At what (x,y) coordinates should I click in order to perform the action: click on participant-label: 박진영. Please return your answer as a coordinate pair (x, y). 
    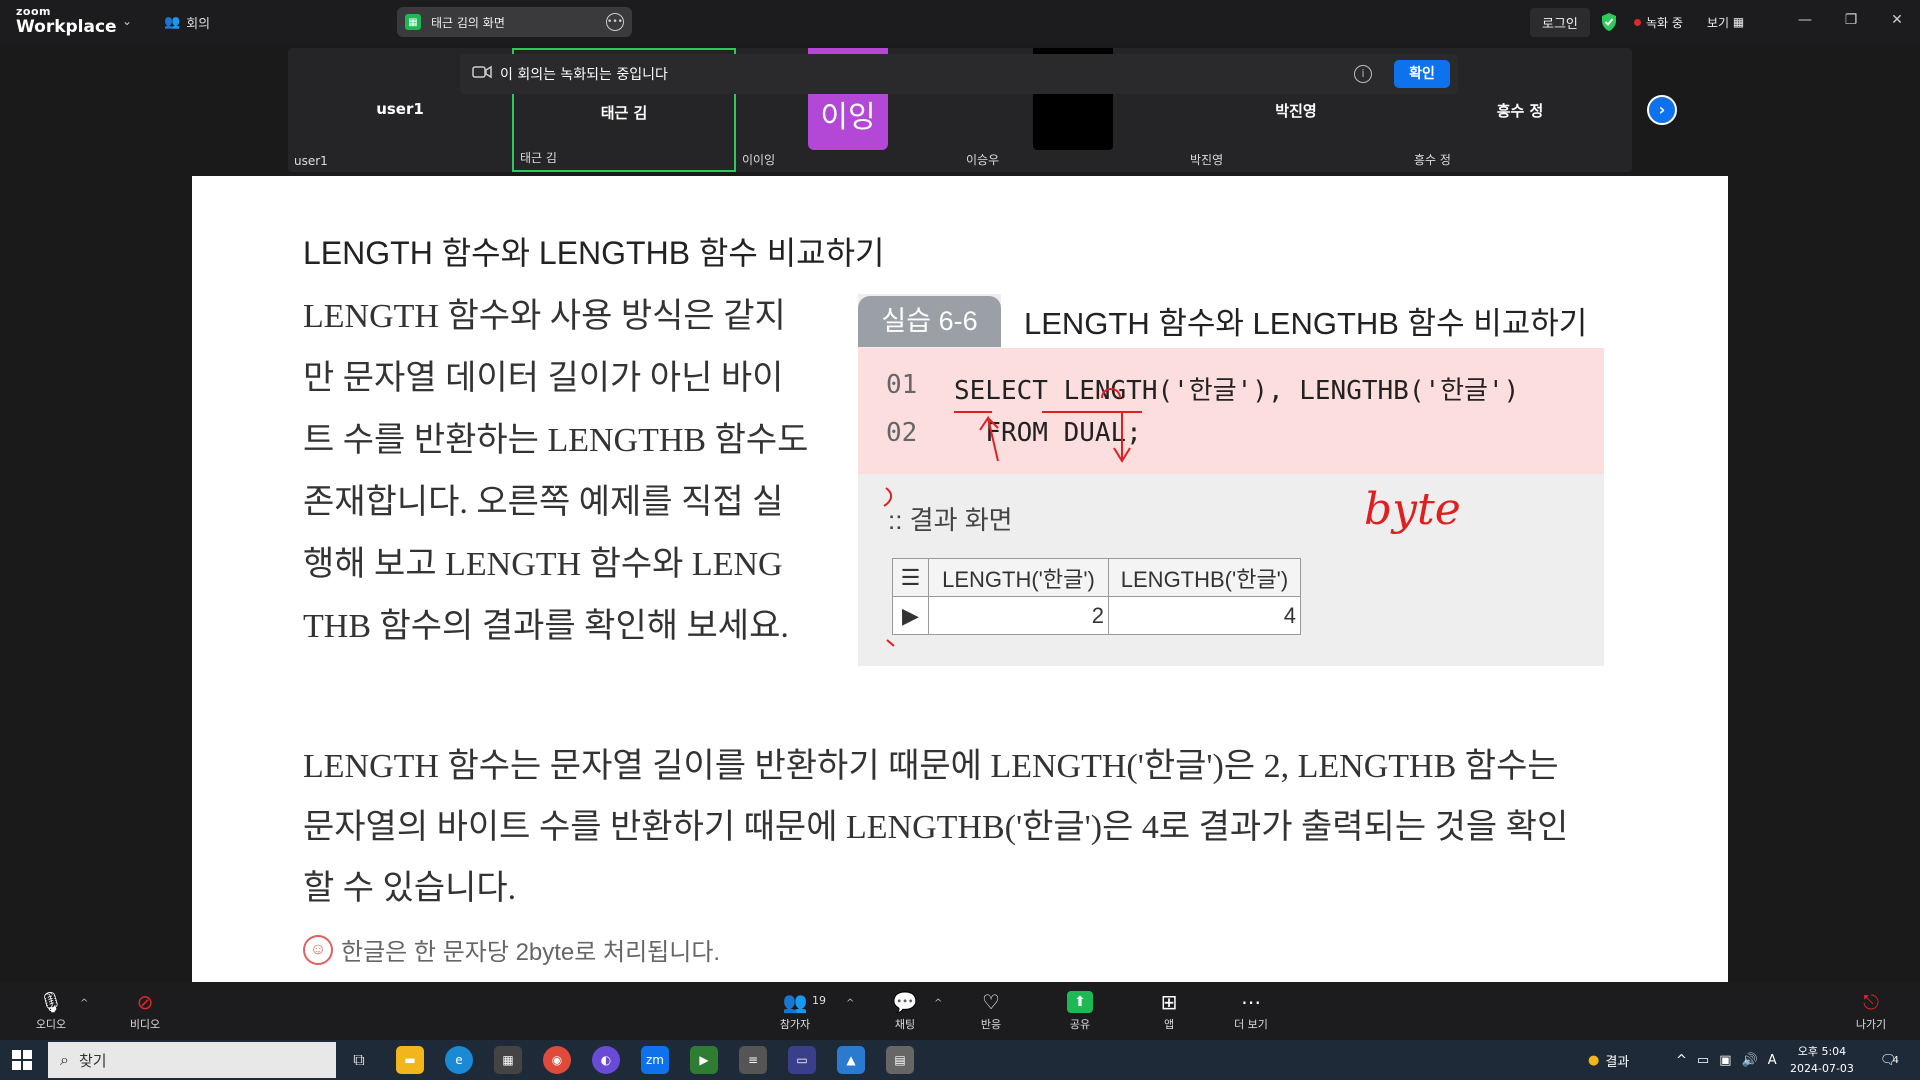
    Looking at the image, I should click on (1207, 160).